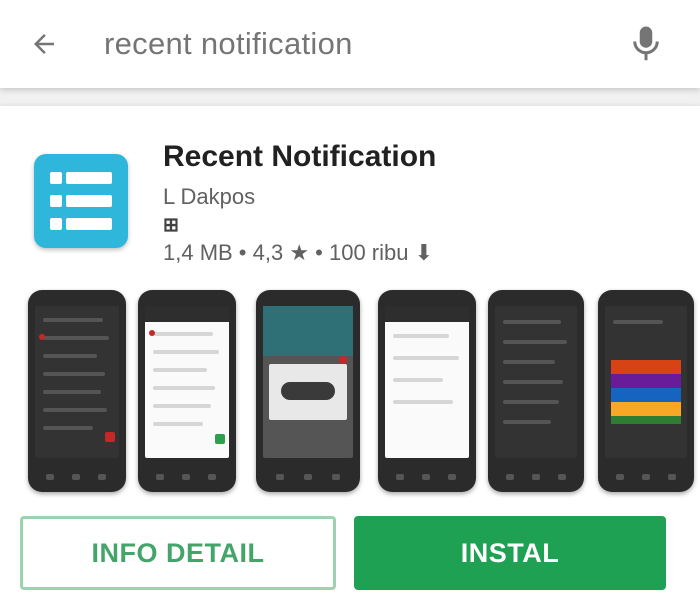 Image resolution: width=700 pixels, height=615 pixels. What do you see at coordinates (298, 252) in the screenshot?
I see `app-meta-info: 1,4 MB • 4,3 ★ • 100 ribu ⬇` at bounding box center [298, 252].